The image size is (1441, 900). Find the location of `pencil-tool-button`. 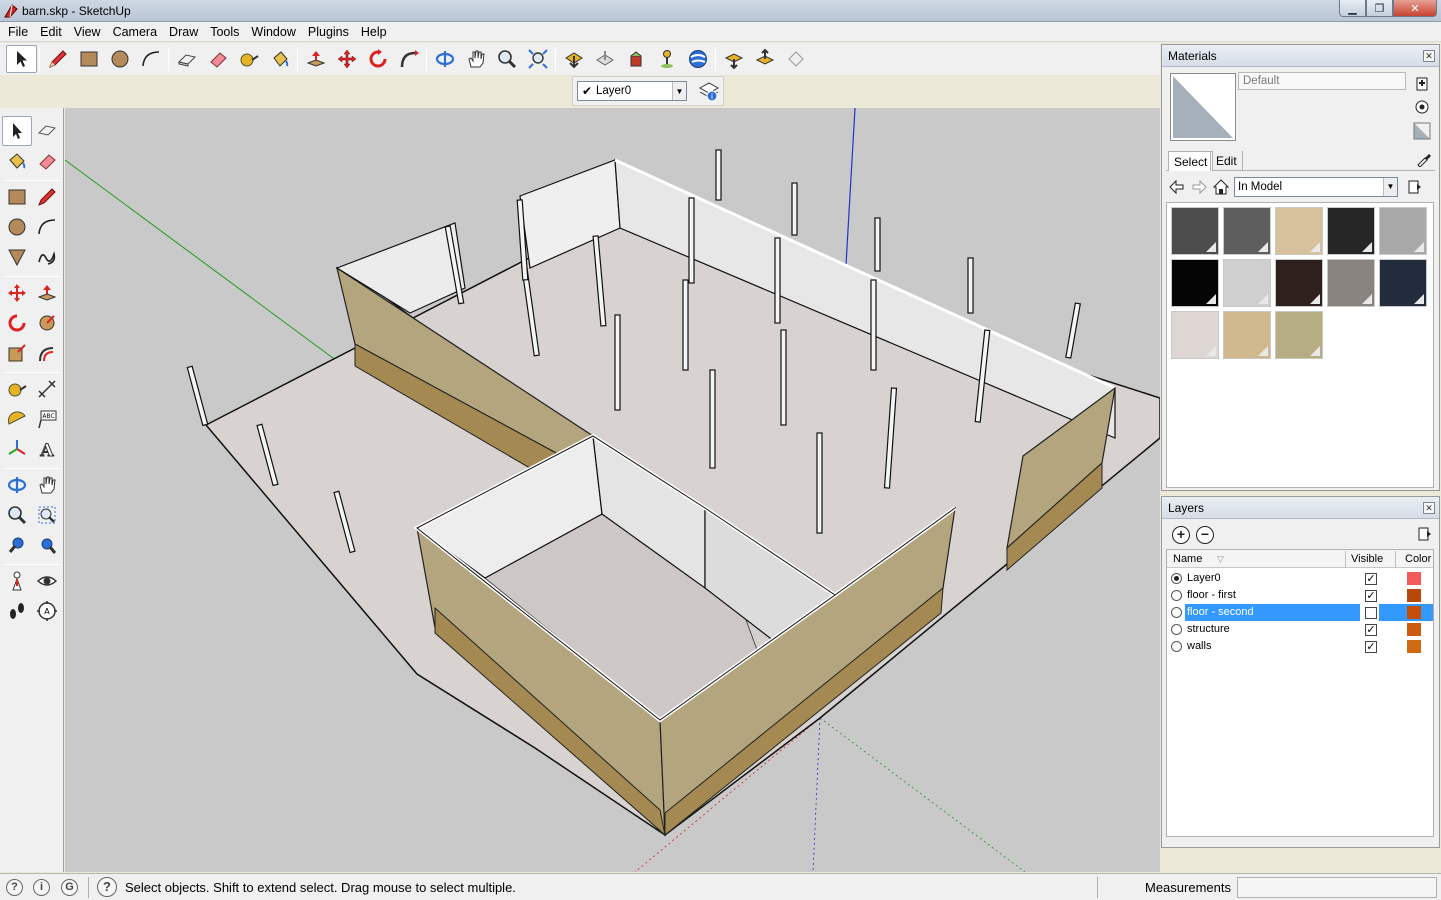

pencil-tool-button is located at coordinates (57, 59).